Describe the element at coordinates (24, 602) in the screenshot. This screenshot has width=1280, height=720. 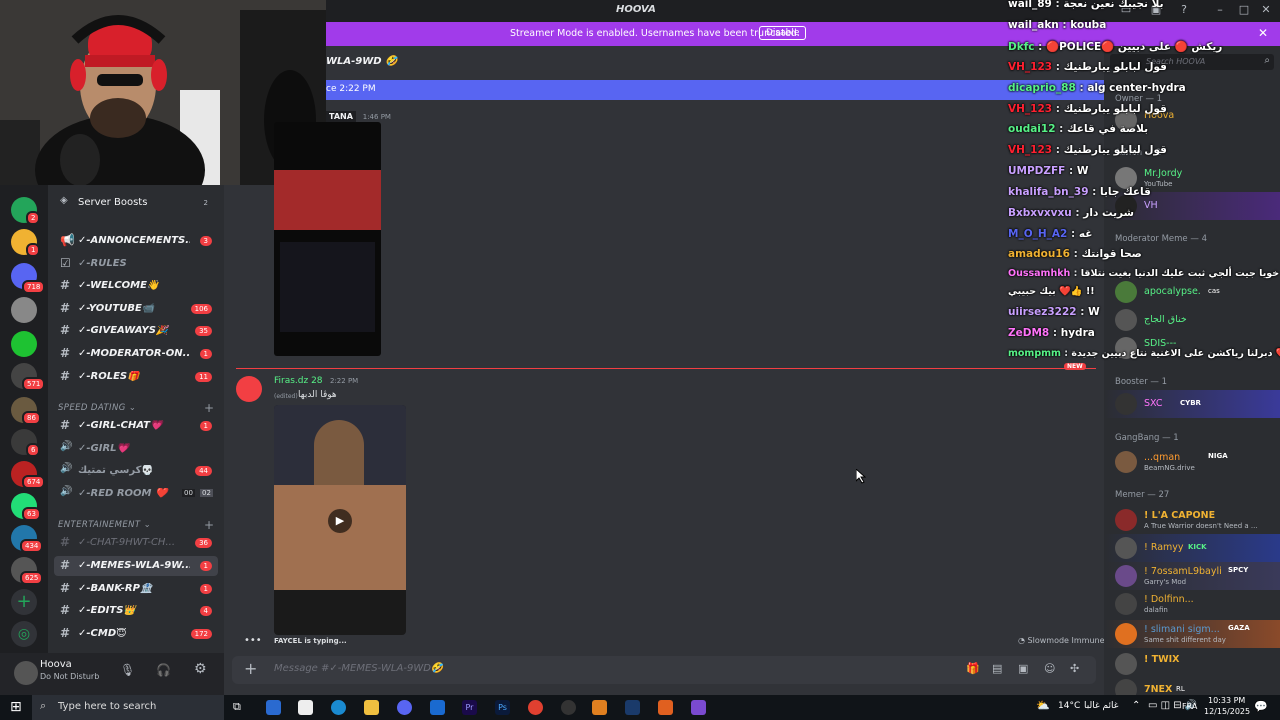
I see `add-server-icon: +` at that location.